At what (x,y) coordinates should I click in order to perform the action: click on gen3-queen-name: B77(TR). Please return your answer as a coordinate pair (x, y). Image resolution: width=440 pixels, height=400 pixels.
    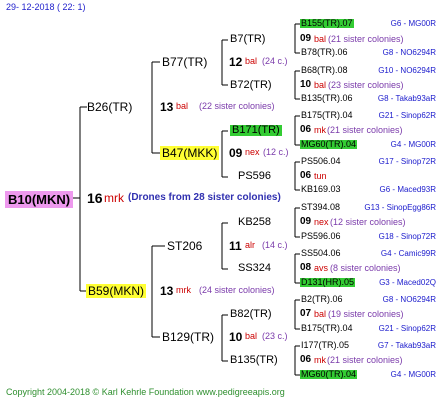
    Looking at the image, I should click on (184, 62).